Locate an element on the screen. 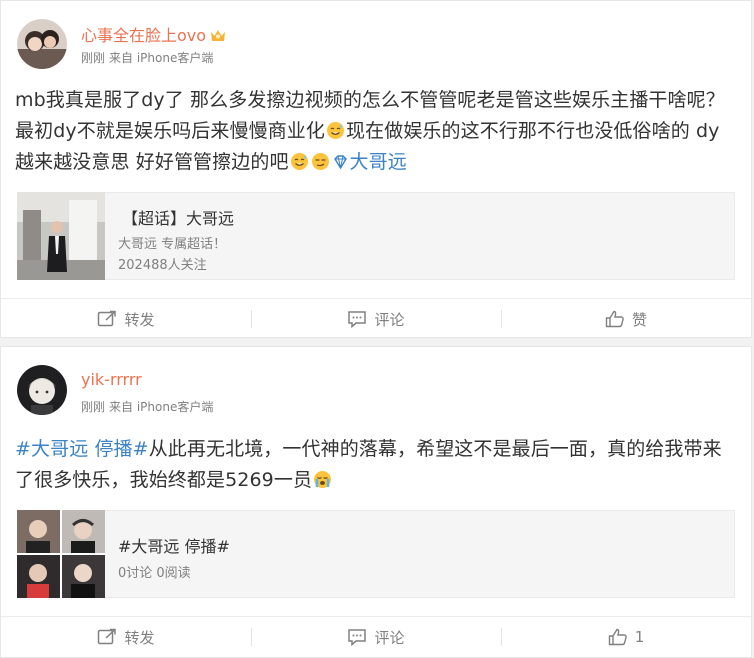 This screenshot has height=658, width=754. person-photo-icon is located at coordinates (61, 236).